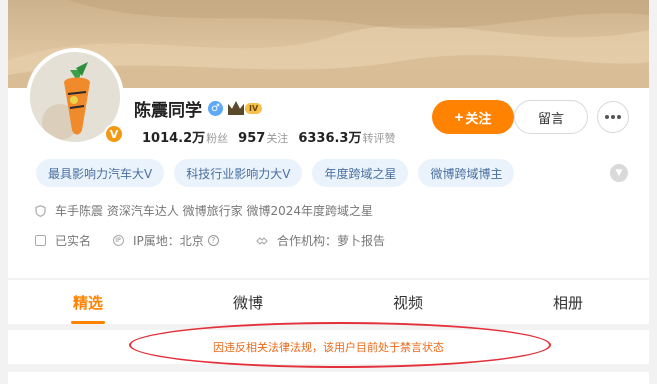 This screenshot has width=657, height=384. Describe the element at coordinates (340, 345) in the screenshot. I see `annotation-ellipse` at that location.